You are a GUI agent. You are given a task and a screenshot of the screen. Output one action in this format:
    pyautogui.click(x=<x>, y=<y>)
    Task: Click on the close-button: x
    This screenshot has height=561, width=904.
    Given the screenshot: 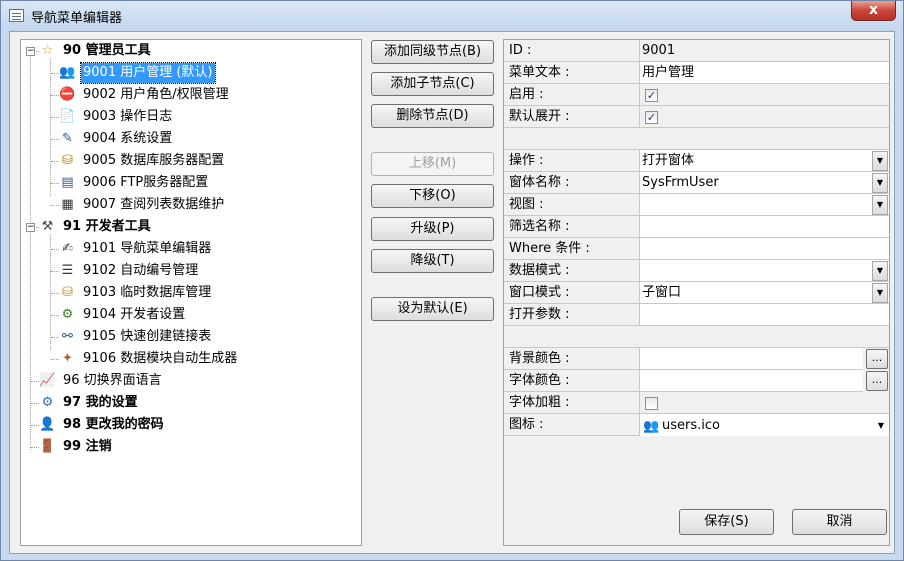 What is the action you would take?
    pyautogui.click(x=873, y=11)
    